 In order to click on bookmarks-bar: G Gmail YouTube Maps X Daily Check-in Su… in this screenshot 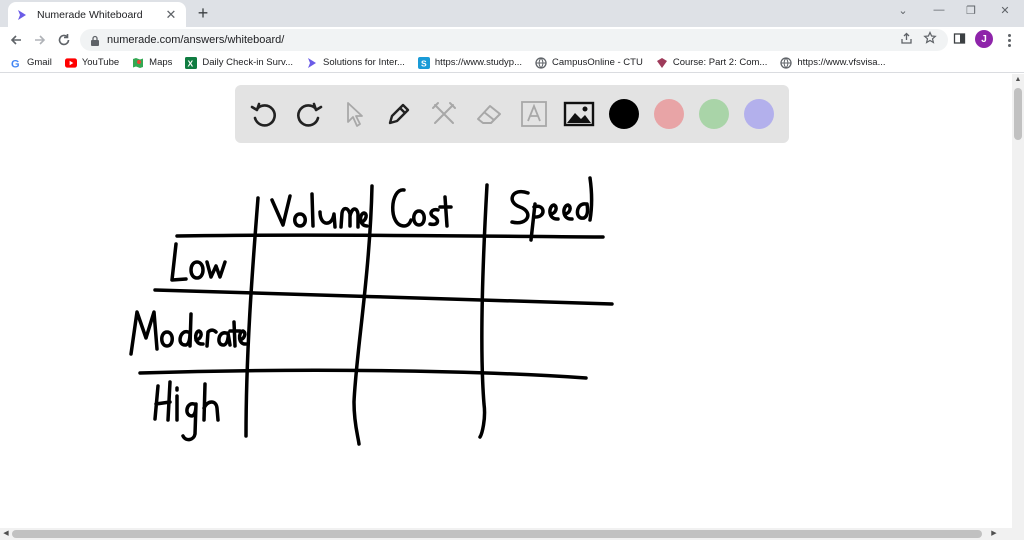, I will do `click(512, 63)`.